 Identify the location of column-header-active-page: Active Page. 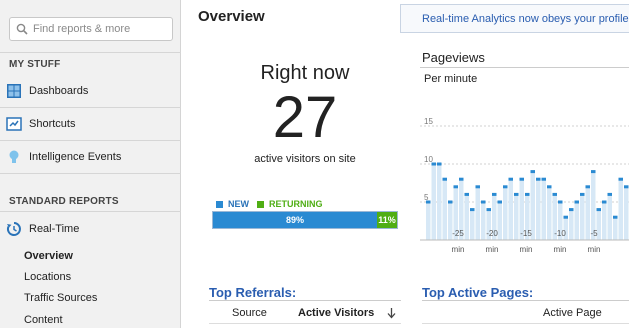
(572, 313).